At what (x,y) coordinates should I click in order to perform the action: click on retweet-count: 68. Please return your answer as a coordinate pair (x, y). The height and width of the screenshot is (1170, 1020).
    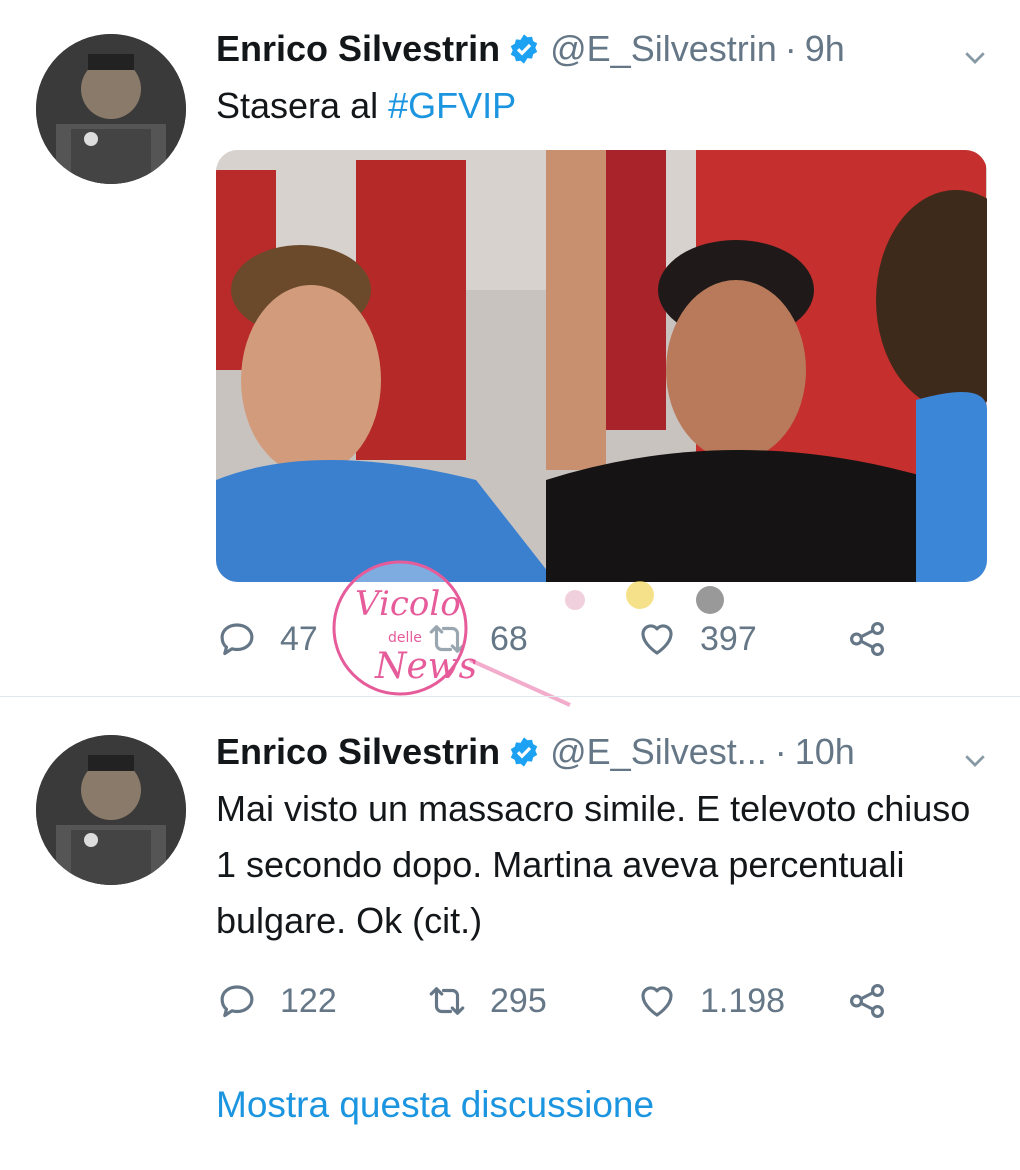
    Looking at the image, I should click on (509, 638).